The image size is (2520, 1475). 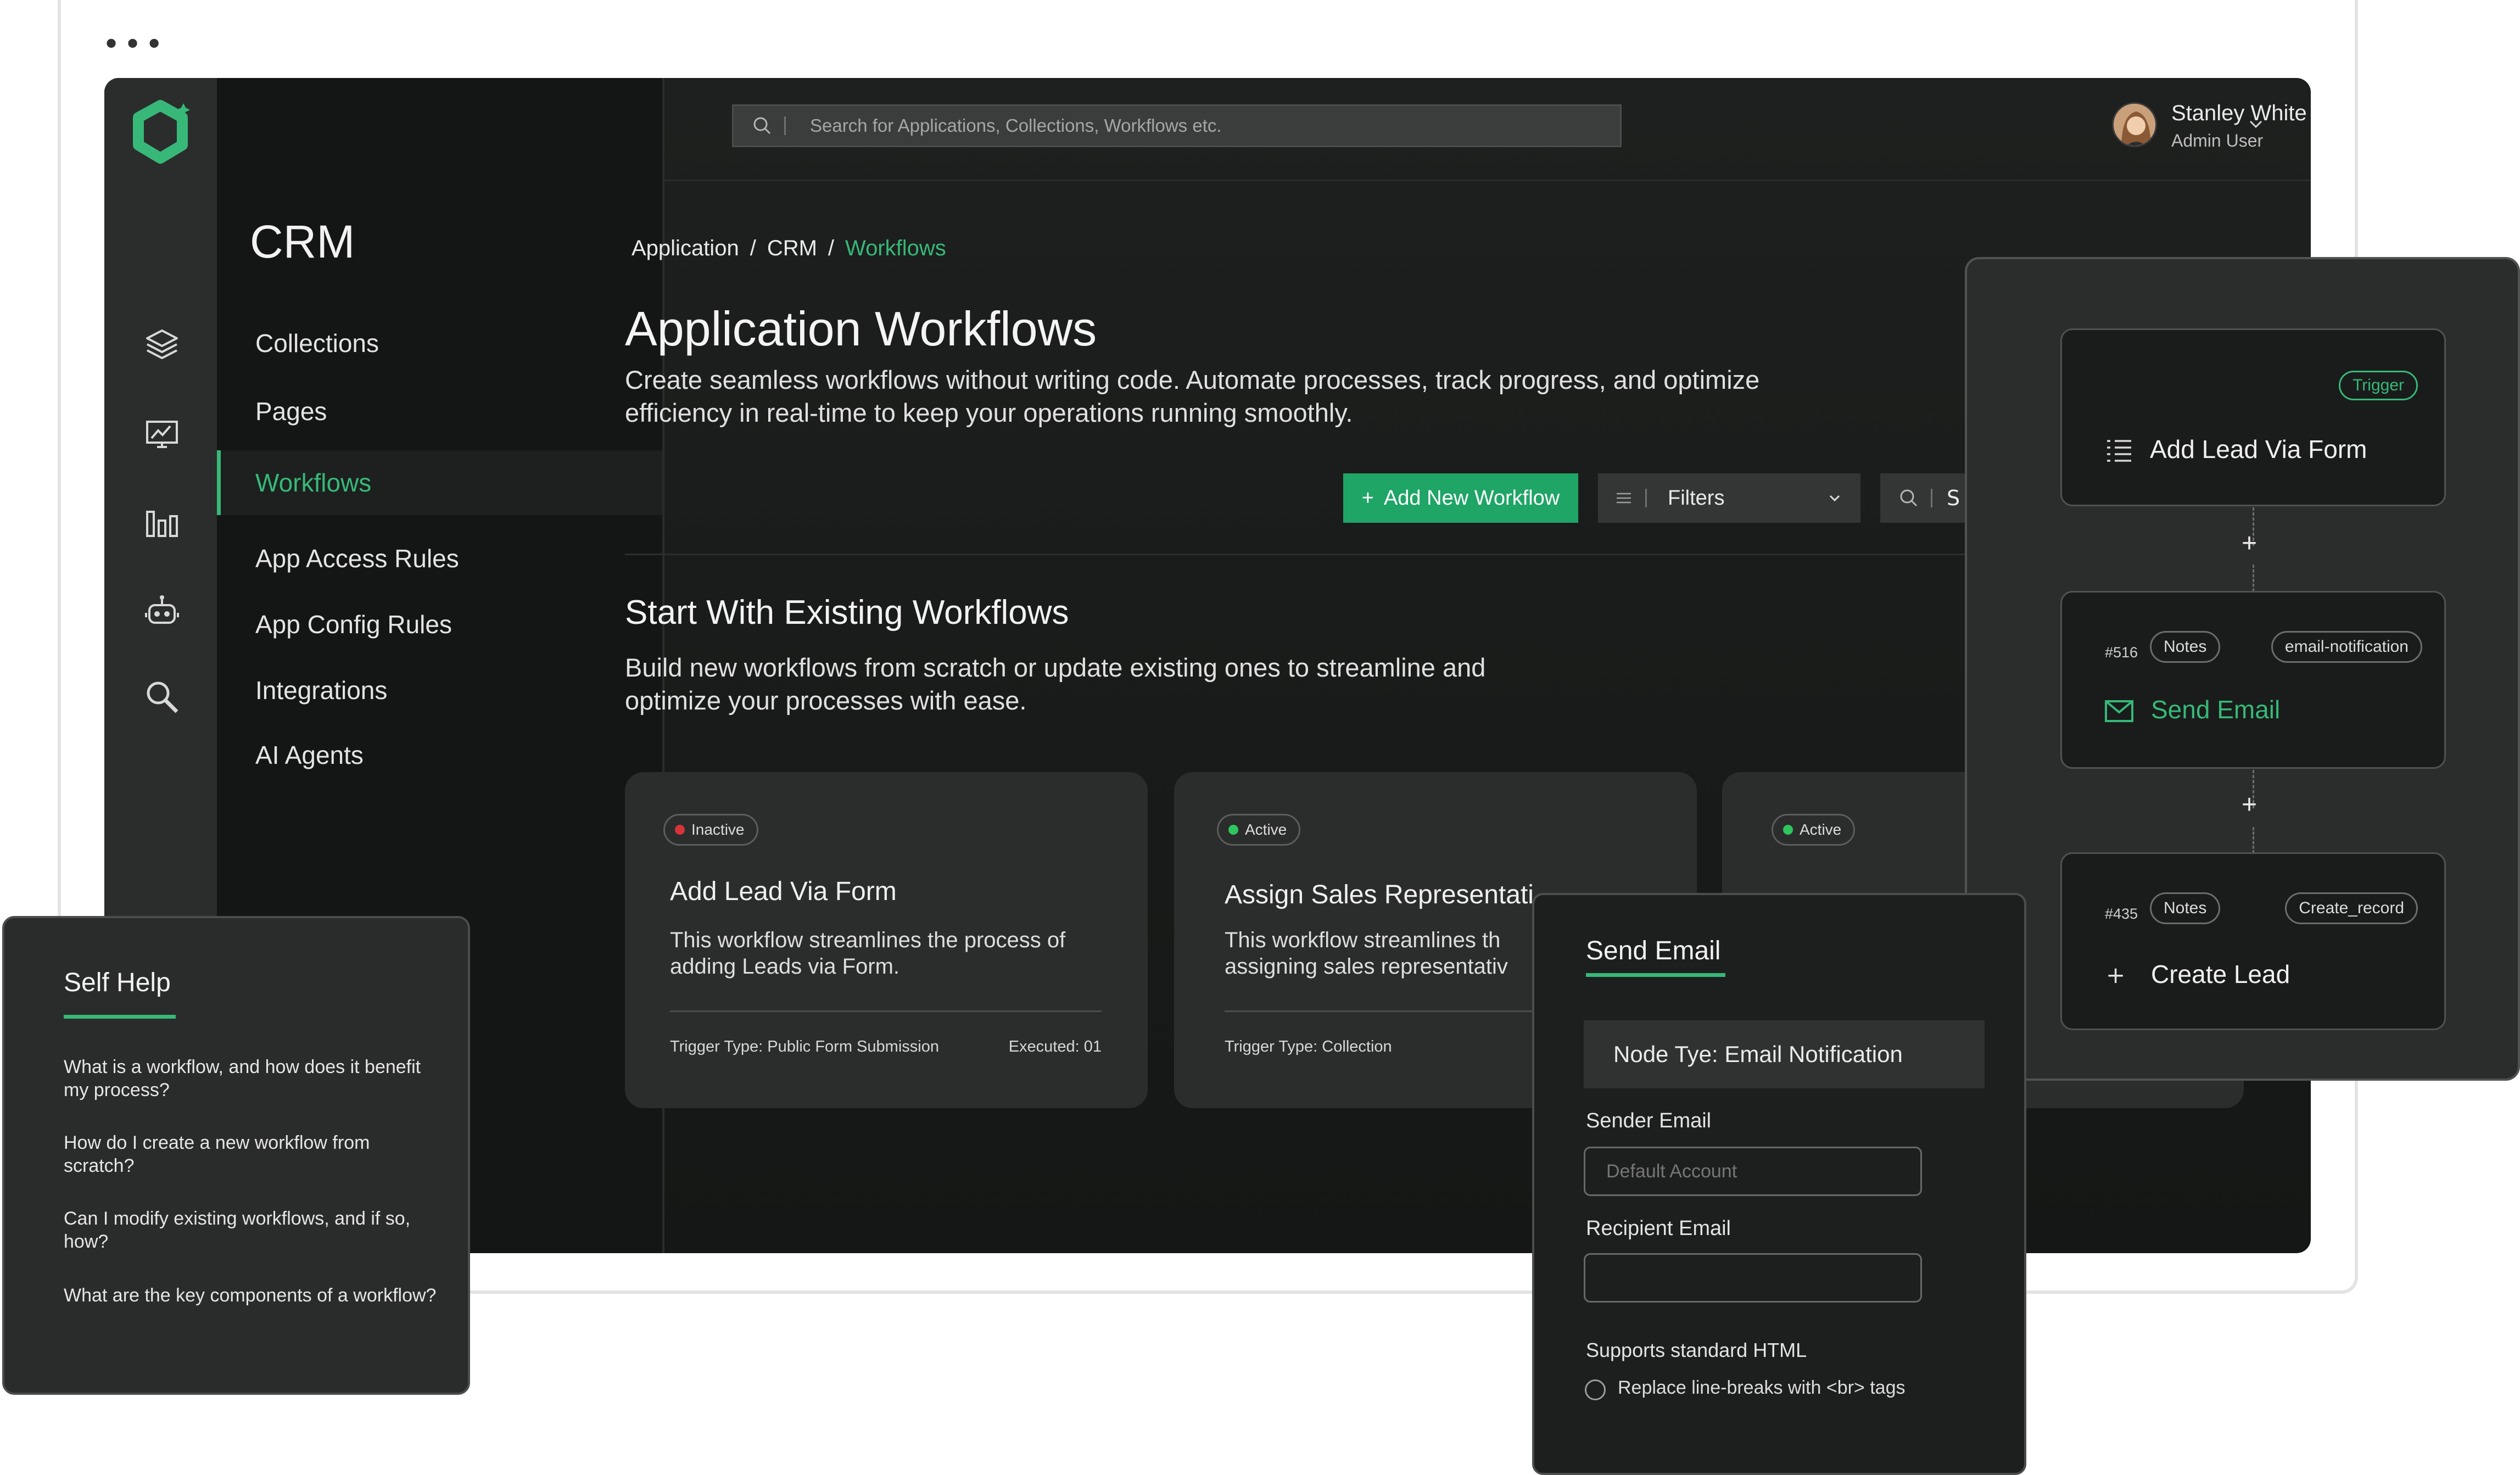 I want to click on app-name: CRM, so click(x=302, y=241).